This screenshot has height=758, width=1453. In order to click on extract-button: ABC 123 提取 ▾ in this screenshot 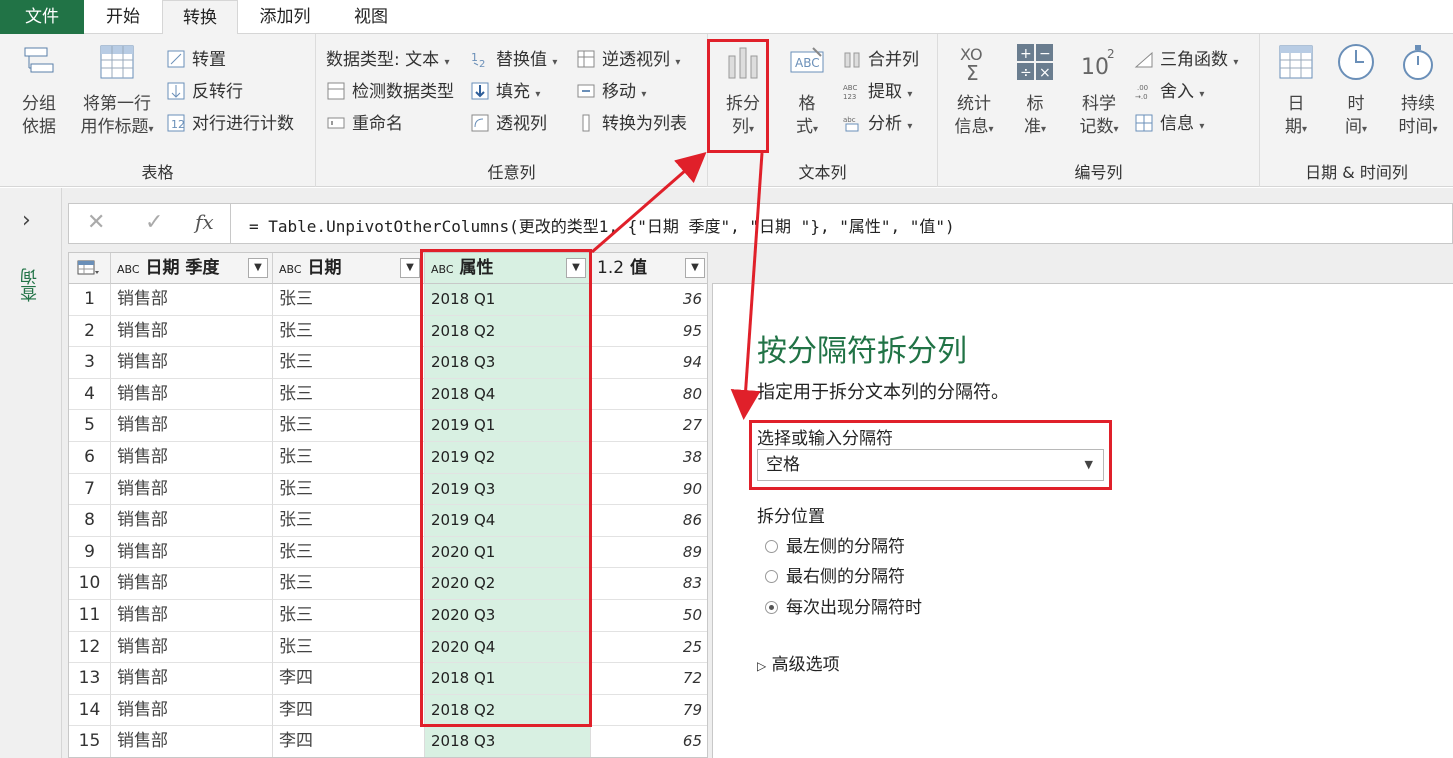, I will do `click(877, 92)`.